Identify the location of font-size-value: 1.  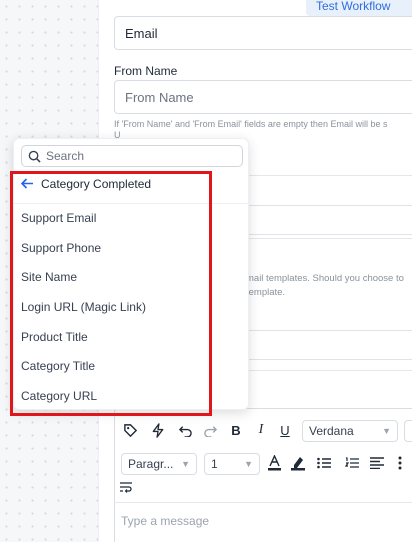
(214, 464).